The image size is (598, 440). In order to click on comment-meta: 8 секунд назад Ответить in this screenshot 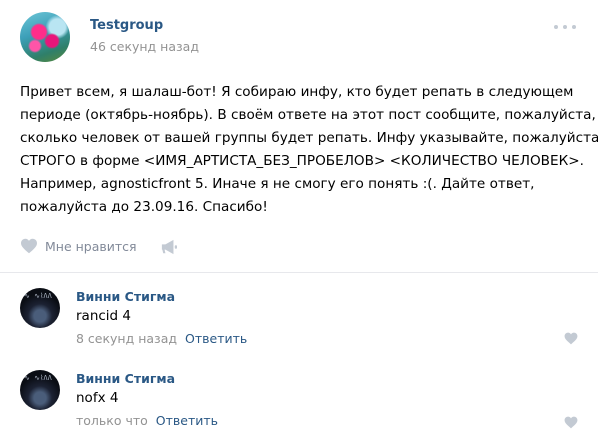, I will do `click(161, 338)`.